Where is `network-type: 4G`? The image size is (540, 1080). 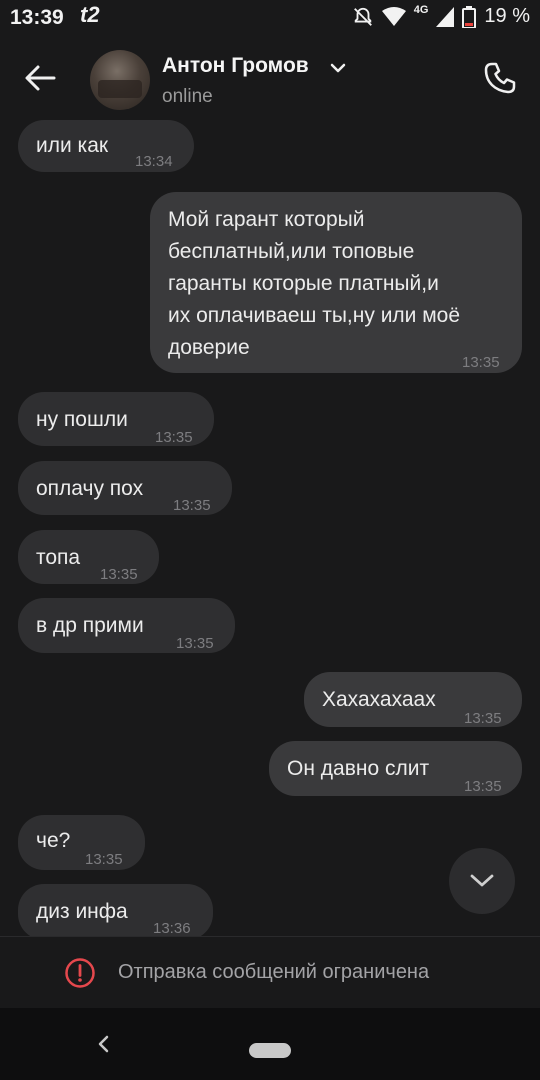 network-type: 4G is located at coordinates (421, 9).